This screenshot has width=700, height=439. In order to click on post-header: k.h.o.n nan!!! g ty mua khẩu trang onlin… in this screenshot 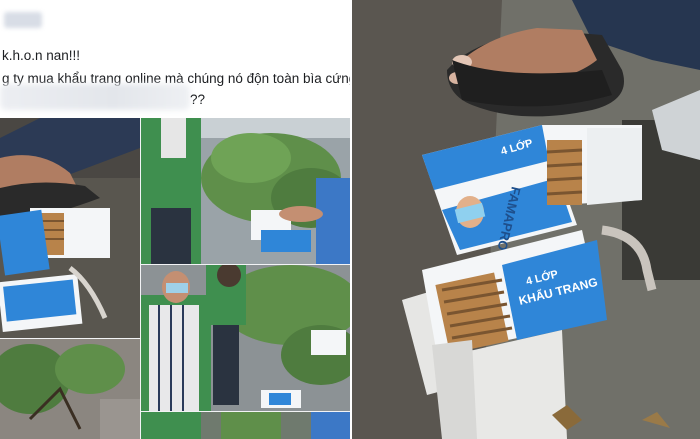, I will do `click(175, 59)`.